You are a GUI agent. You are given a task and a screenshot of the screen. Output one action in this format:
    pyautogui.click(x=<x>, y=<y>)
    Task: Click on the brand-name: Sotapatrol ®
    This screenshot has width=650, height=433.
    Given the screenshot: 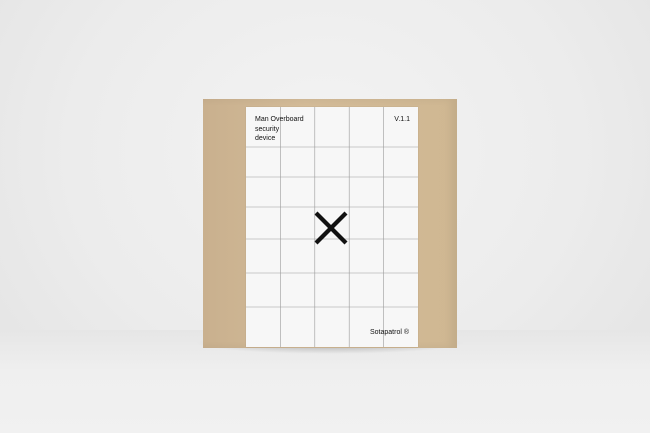 What is the action you would take?
    pyautogui.click(x=389, y=332)
    